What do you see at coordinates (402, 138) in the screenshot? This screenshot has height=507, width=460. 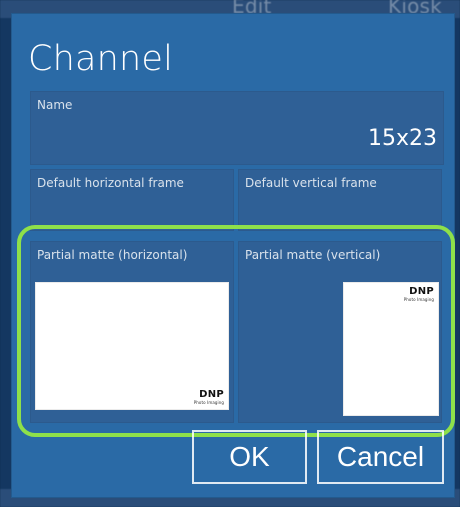 I see `name-value: 15x23` at bounding box center [402, 138].